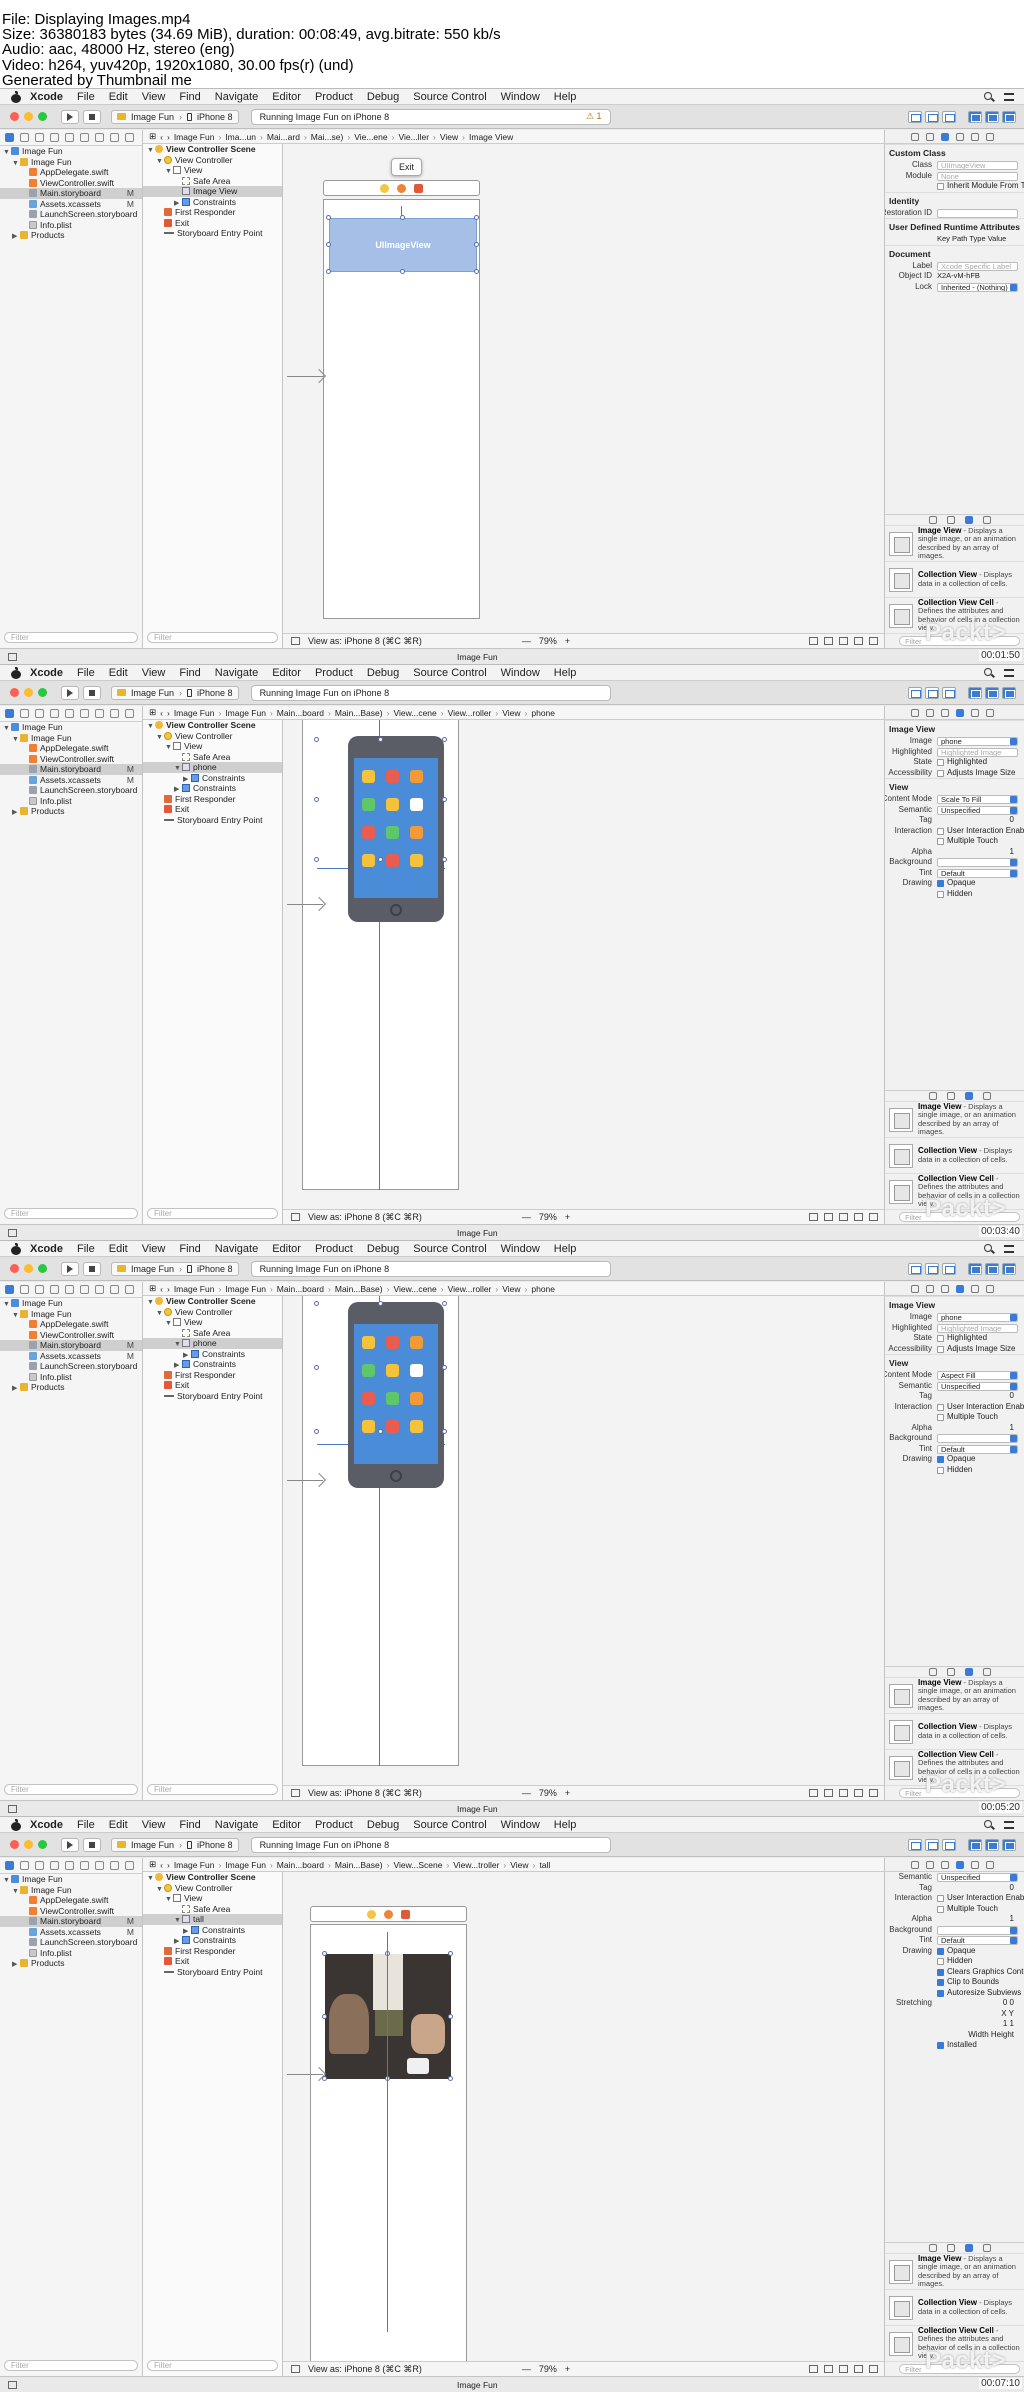 Image resolution: width=1024 pixels, height=2392 pixels. What do you see at coordinates (12, 1808) in the screenshot?
I see `hide-debug-icon` at bounding box center [12, 1808].